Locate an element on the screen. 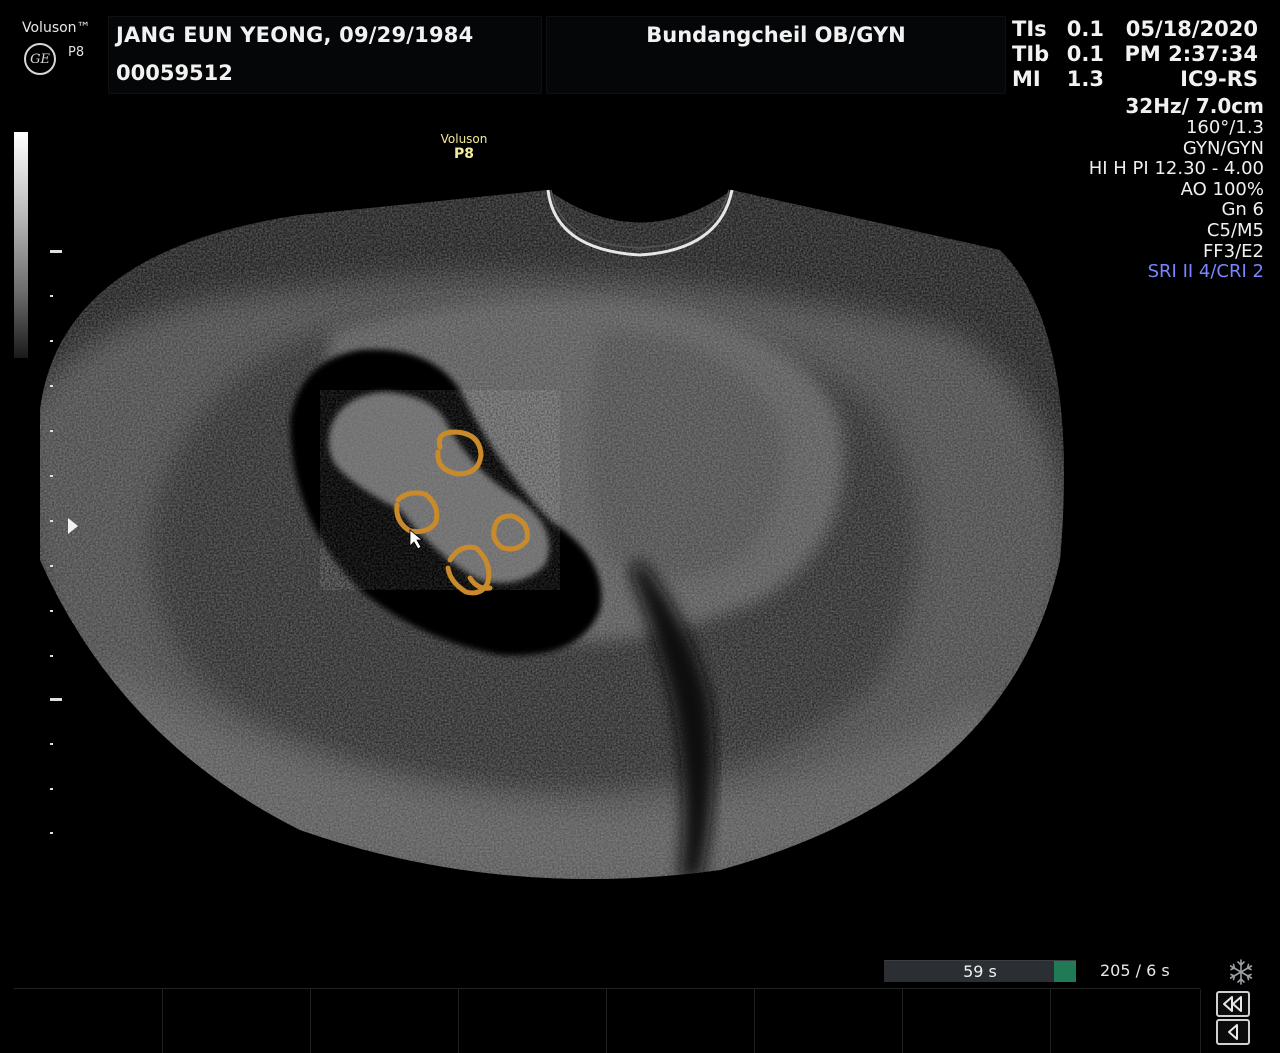 The image size is (1280, 1053). param-map: C5/M5 is located at coordinates (1235, 230).